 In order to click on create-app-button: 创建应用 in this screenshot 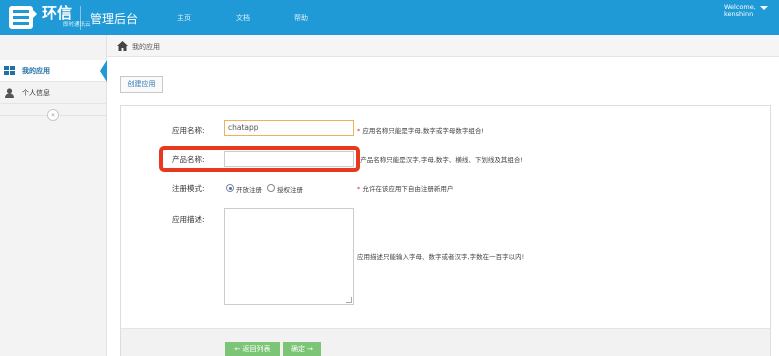, I will do `click(141, 84)`.